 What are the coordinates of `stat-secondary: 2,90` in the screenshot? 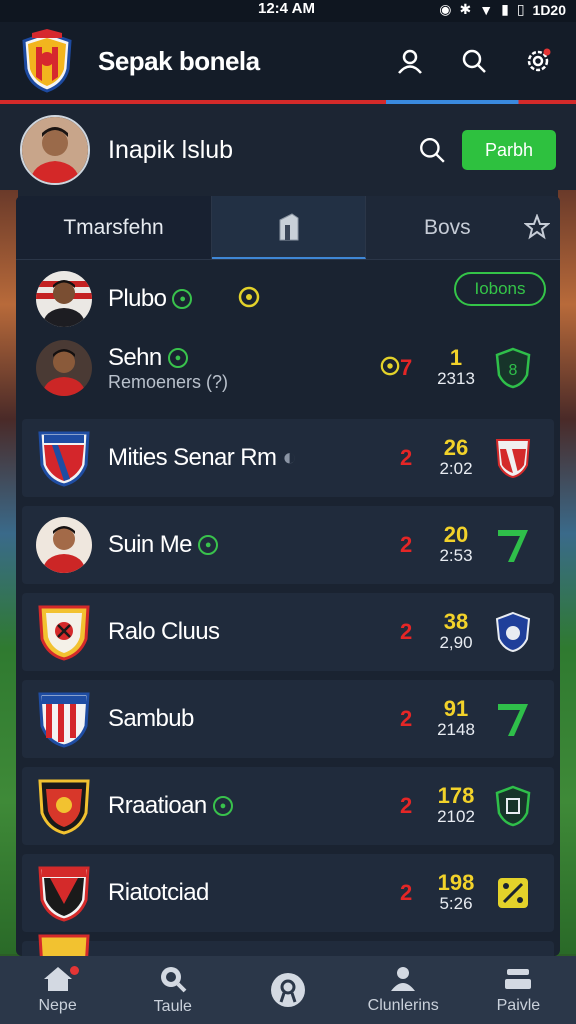 It's located at (456, 642).